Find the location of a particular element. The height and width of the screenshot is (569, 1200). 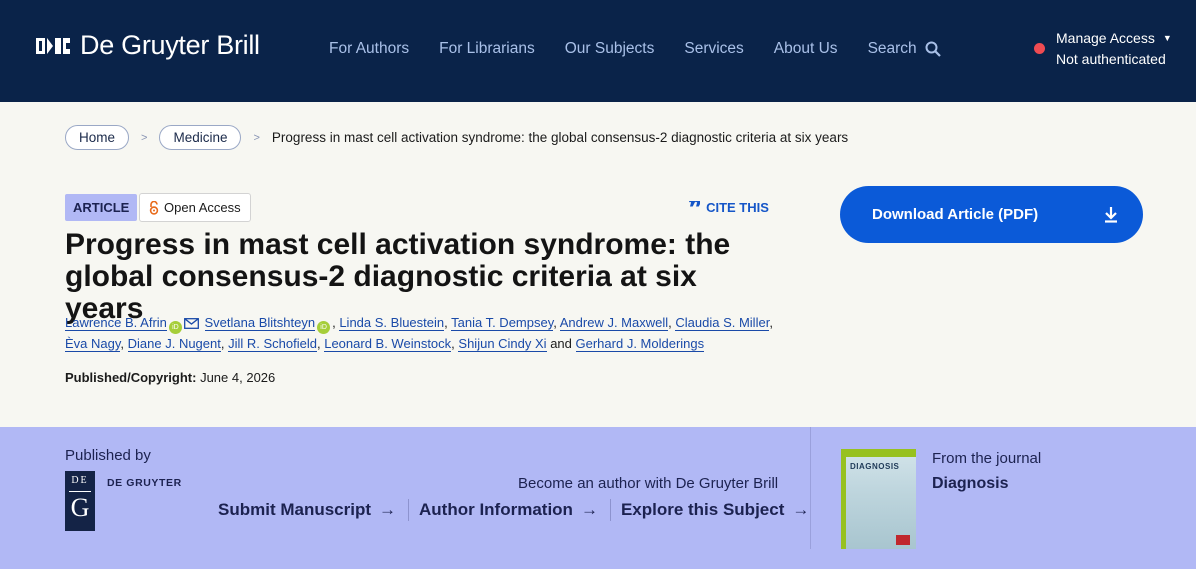

author-link: Gerhard J. Molderings is located at coordinates (640, 344).